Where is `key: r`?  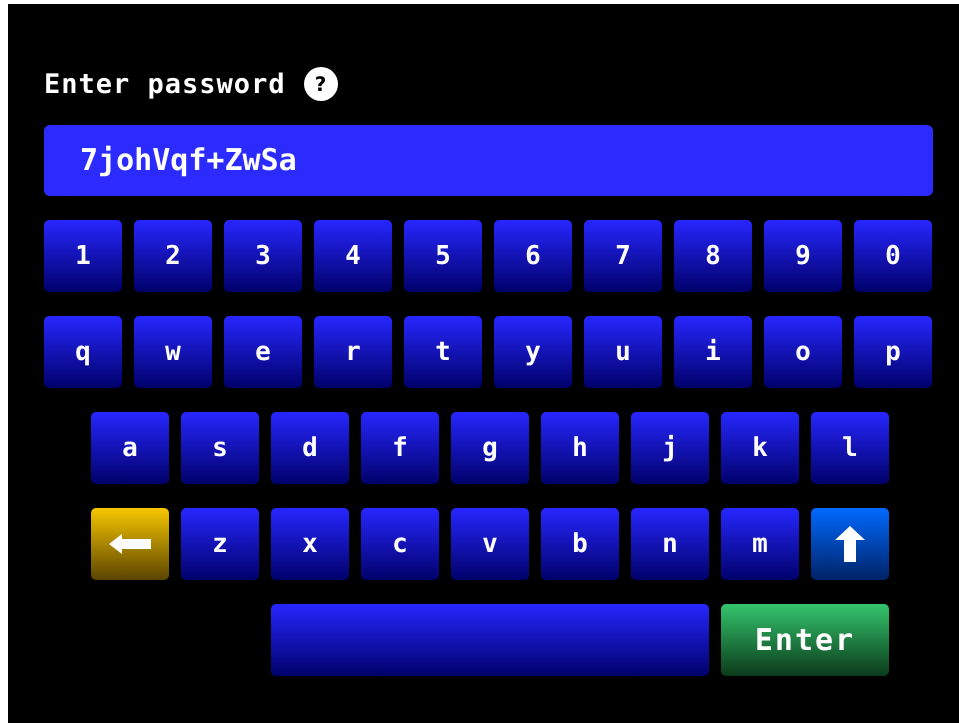 key: r is located at coordinates (353, 352).